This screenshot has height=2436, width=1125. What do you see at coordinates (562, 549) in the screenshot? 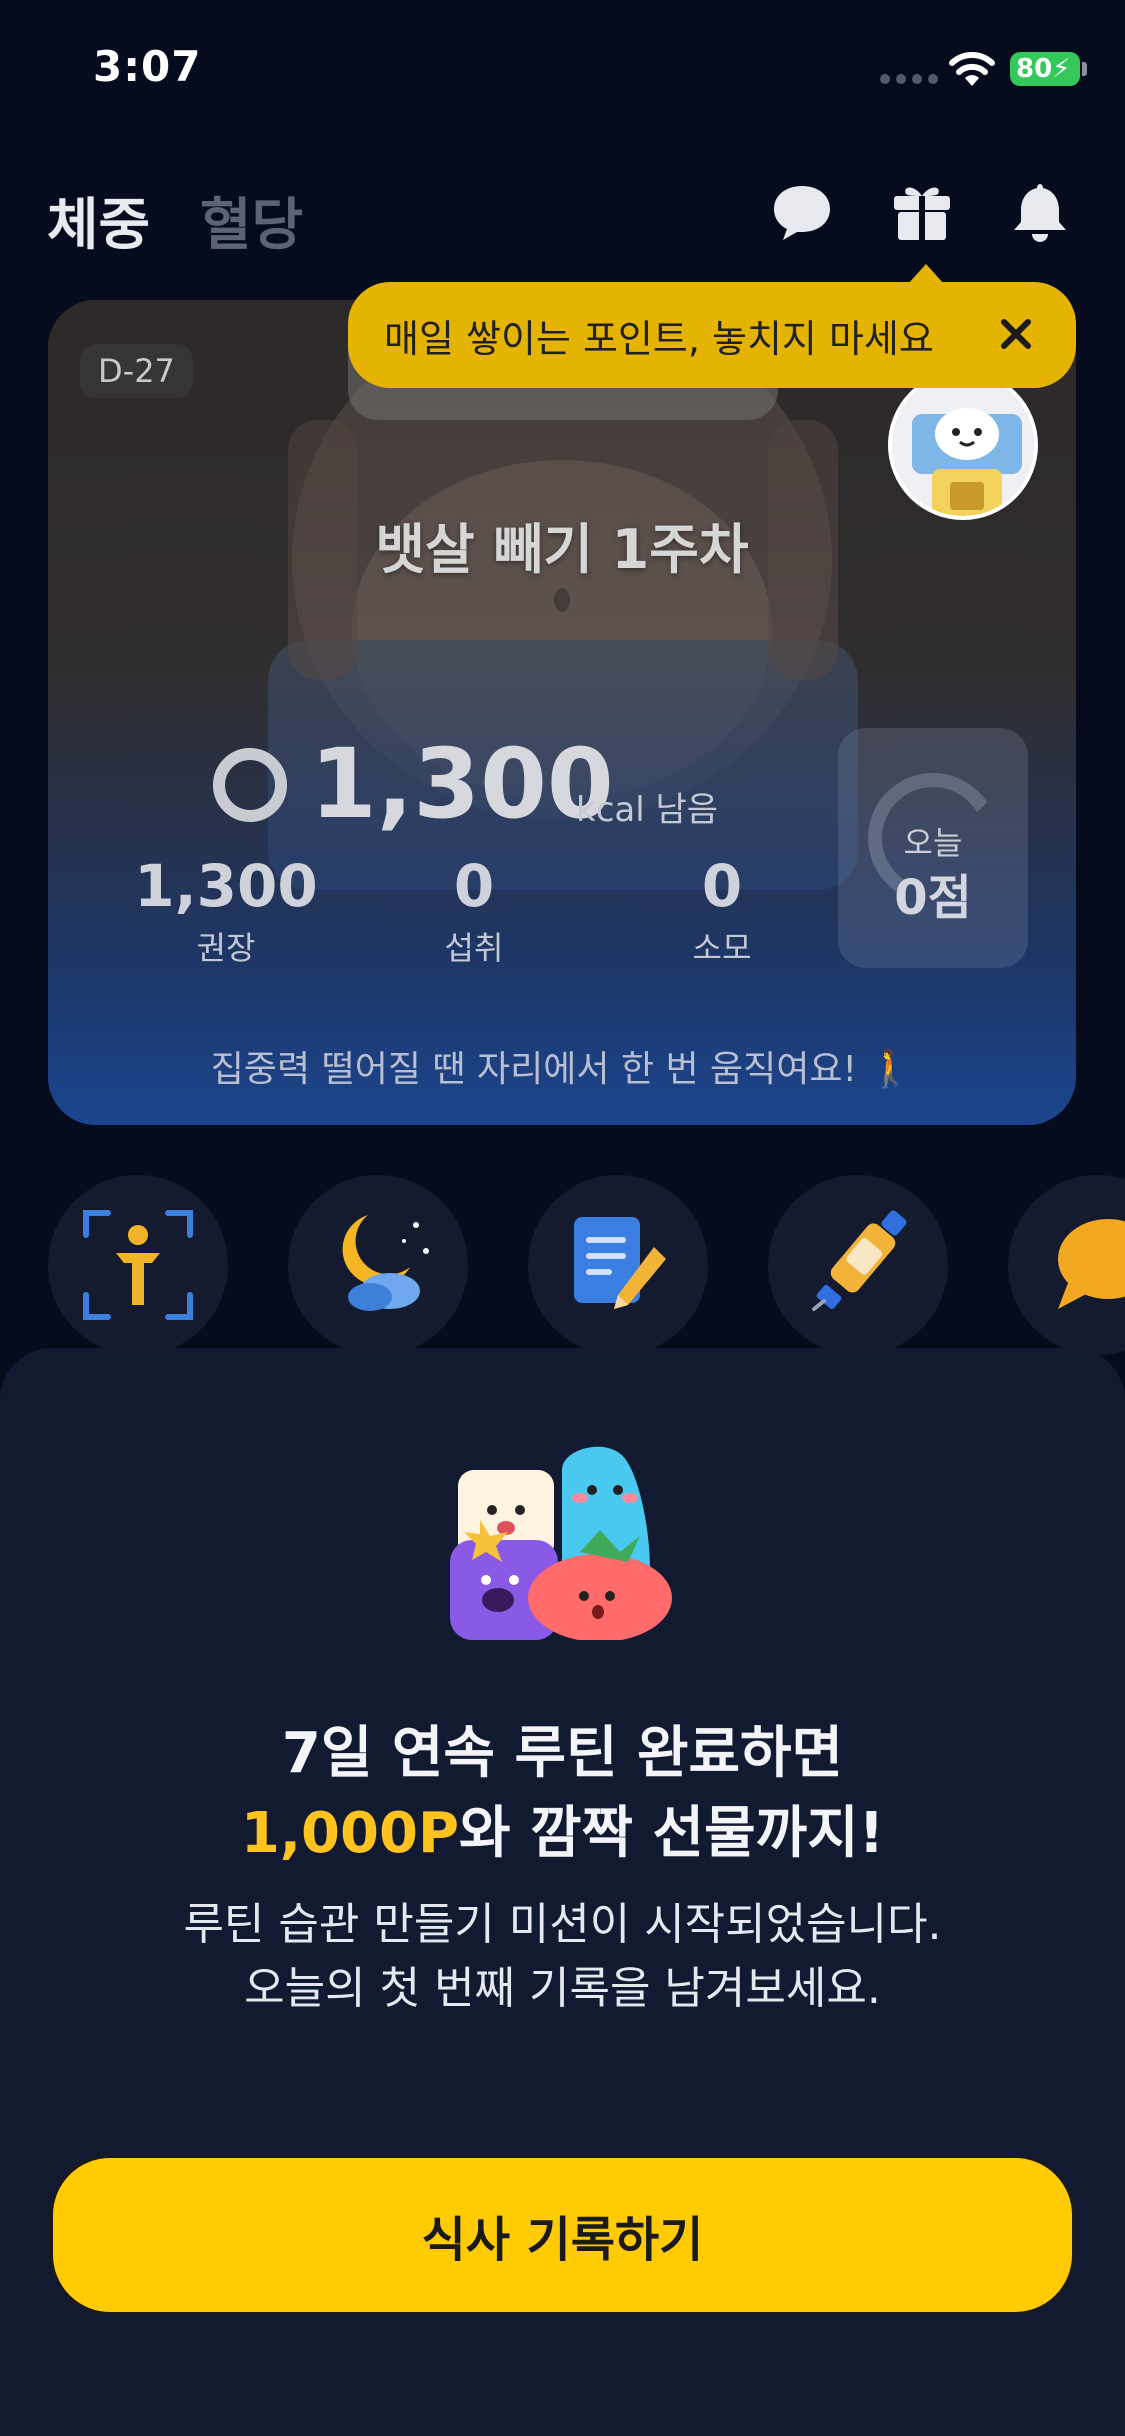
I see `program-title: 뱃살 빼기 1주차` at bounding box center [562, 549].